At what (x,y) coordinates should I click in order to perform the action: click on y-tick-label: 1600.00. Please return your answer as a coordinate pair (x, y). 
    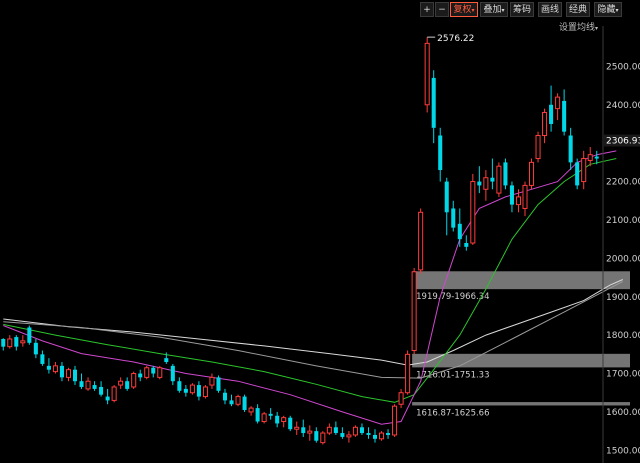
    Looking at the image, I should click on (623, 413).